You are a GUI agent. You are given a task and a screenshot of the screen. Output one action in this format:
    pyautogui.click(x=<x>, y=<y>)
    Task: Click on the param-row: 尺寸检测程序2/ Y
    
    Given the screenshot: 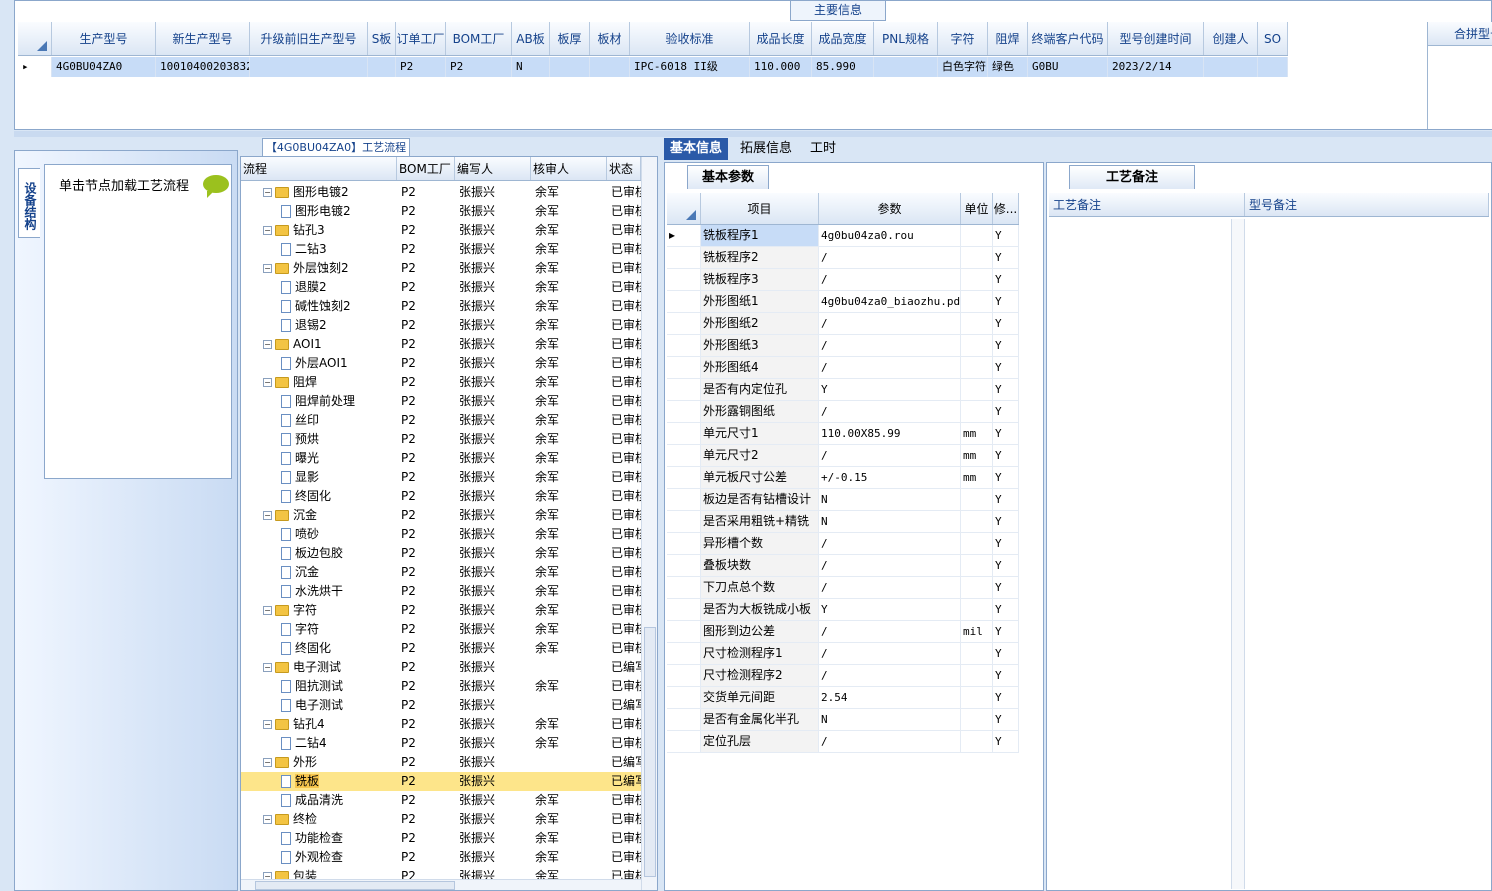 What is the action you would take?
    pyautogui.click(x=843, y=676)
    